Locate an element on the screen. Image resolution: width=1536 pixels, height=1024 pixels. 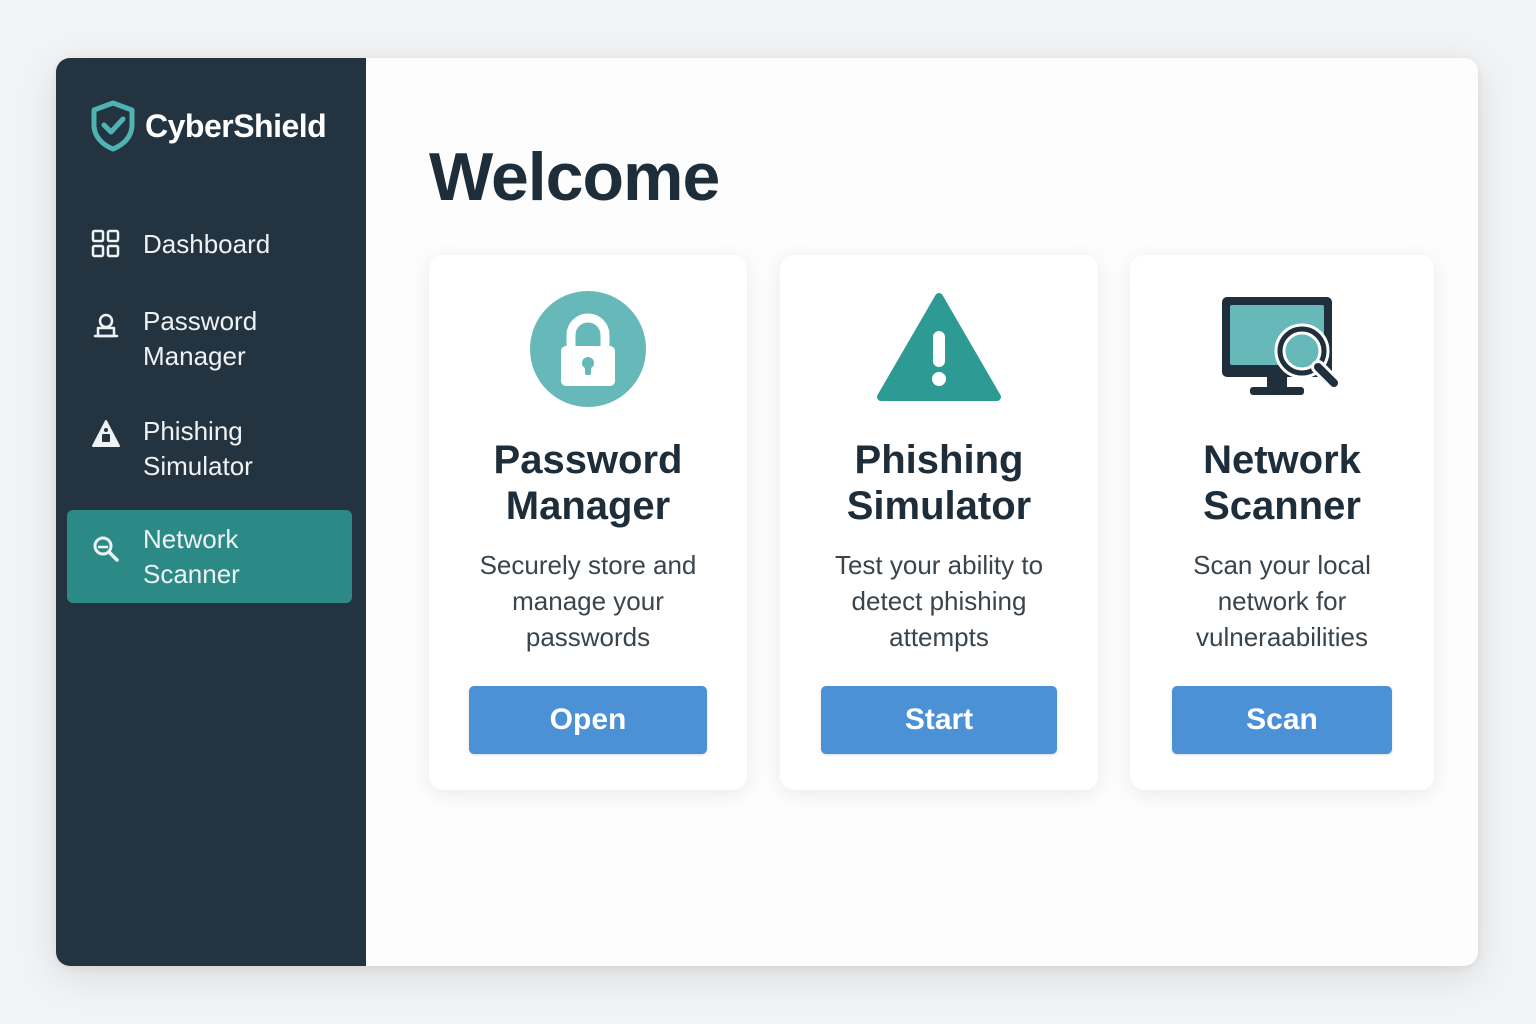
card-title: Phishing Simulator is located at coordinates (939, 483).